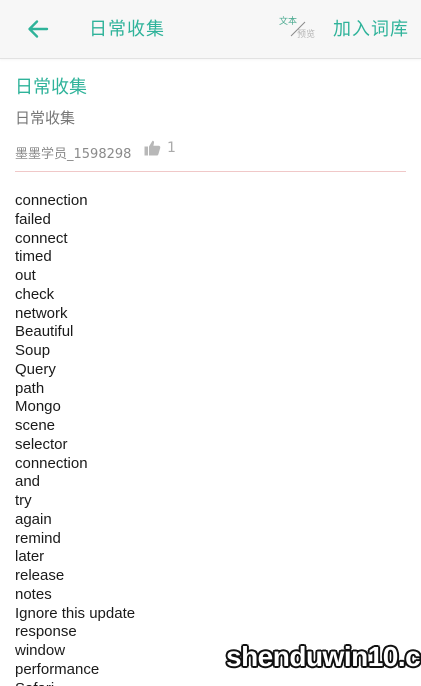 The width and height of the screenshot is (421, 686). Describe the element at coordinates (171, 148) in the screenshot. I see `like-count: 1` at that location.